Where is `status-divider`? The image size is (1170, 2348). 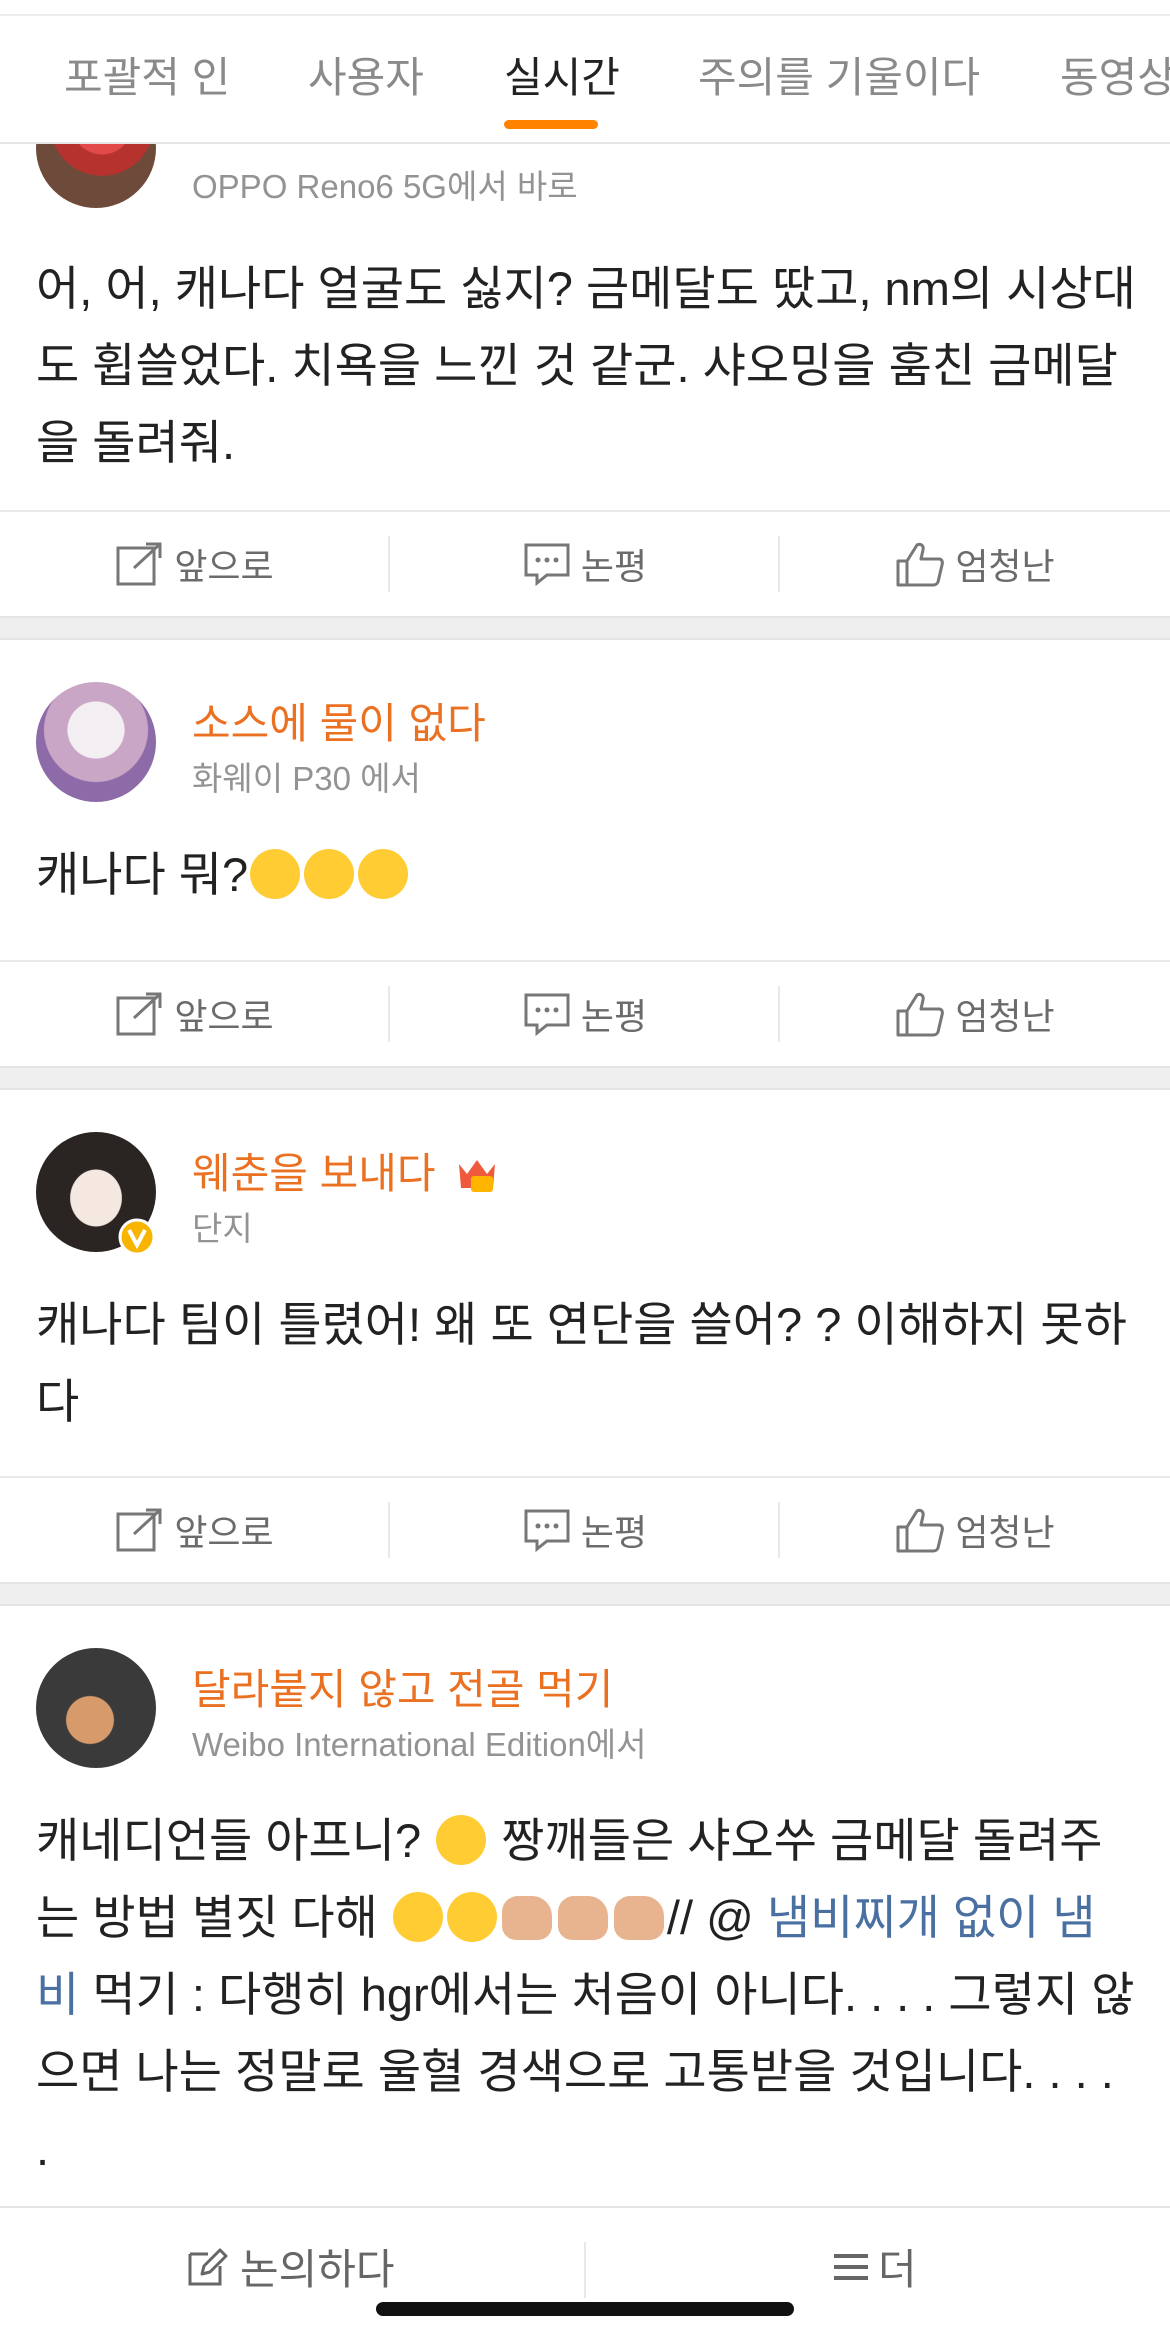
status-divider is located at coordinates (585, 15).